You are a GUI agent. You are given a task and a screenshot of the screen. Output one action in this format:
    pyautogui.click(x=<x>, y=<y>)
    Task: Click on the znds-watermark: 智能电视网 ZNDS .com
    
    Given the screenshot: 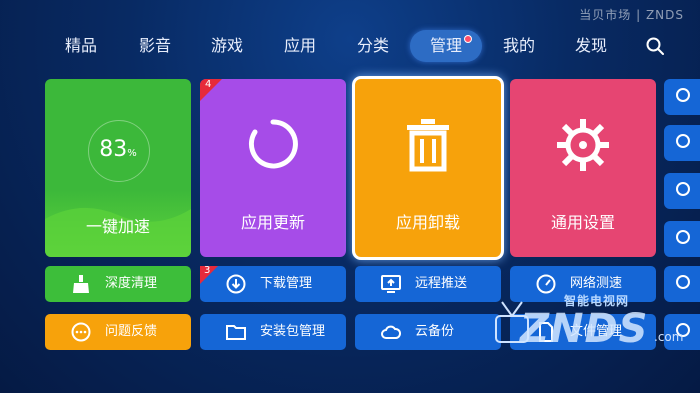 What is the action you would take?
    pyautogui.click(x=592, y=332)
    